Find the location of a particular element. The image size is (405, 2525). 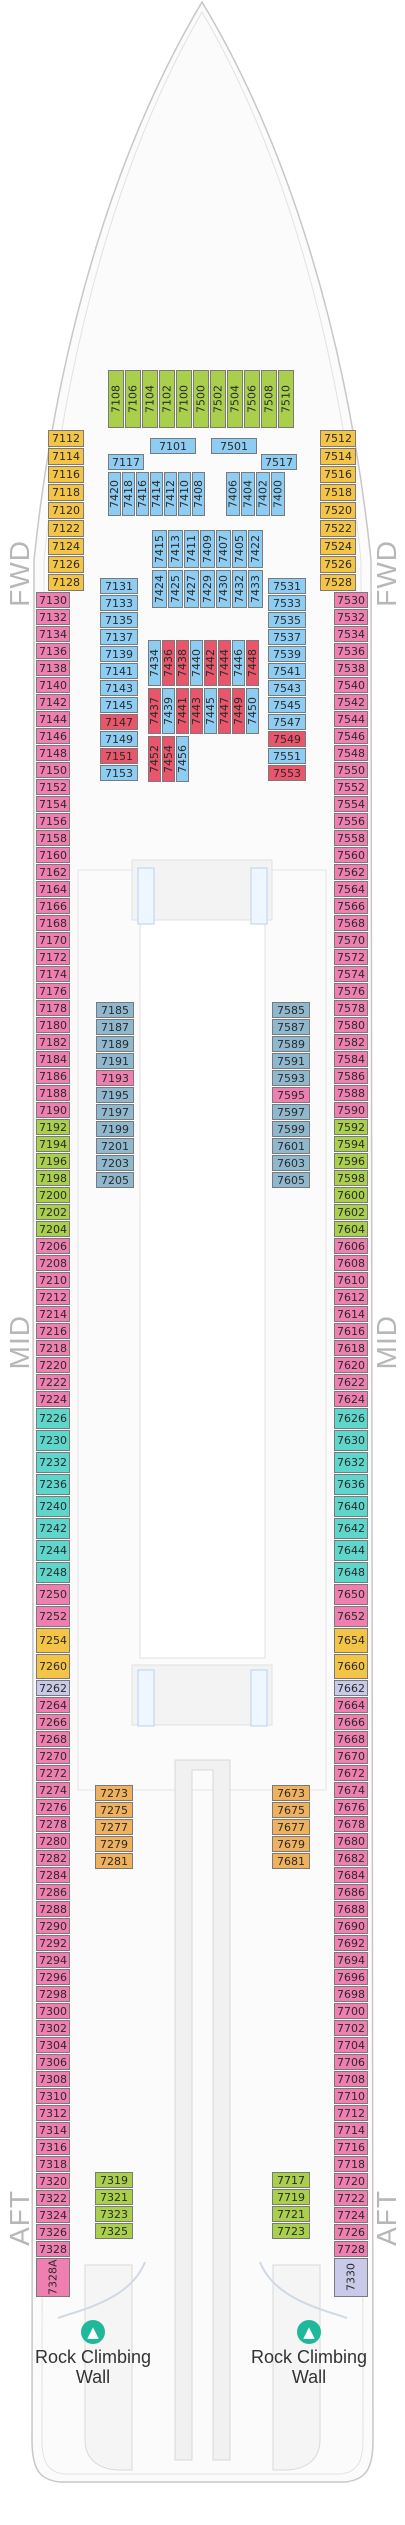

cabin-7410: 7410 is located at coordinates (184, 494).